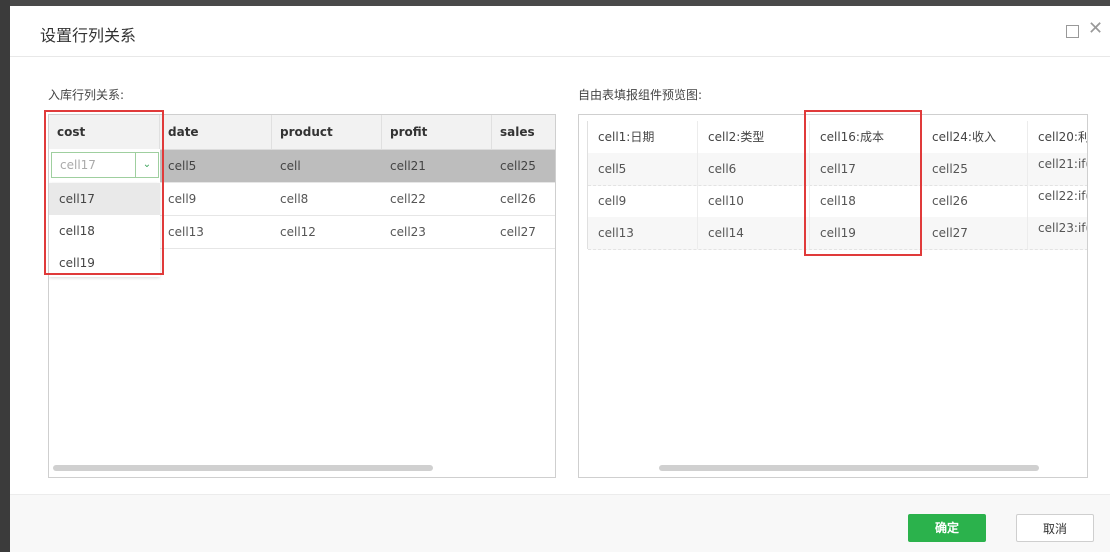  Describe the element at coordinates (643, 233) in the screenshot. I see `preview-cell: cell13` at that location.